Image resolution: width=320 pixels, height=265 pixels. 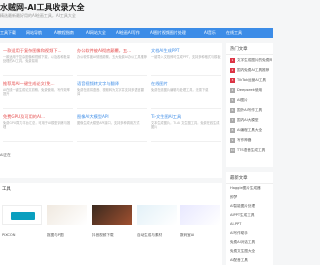 I want to click on article-item: 免费GPU及可用的AI... 免费GPU算力平台汇总，可用于AI模型训练与推理, so click(x=39, y=128).